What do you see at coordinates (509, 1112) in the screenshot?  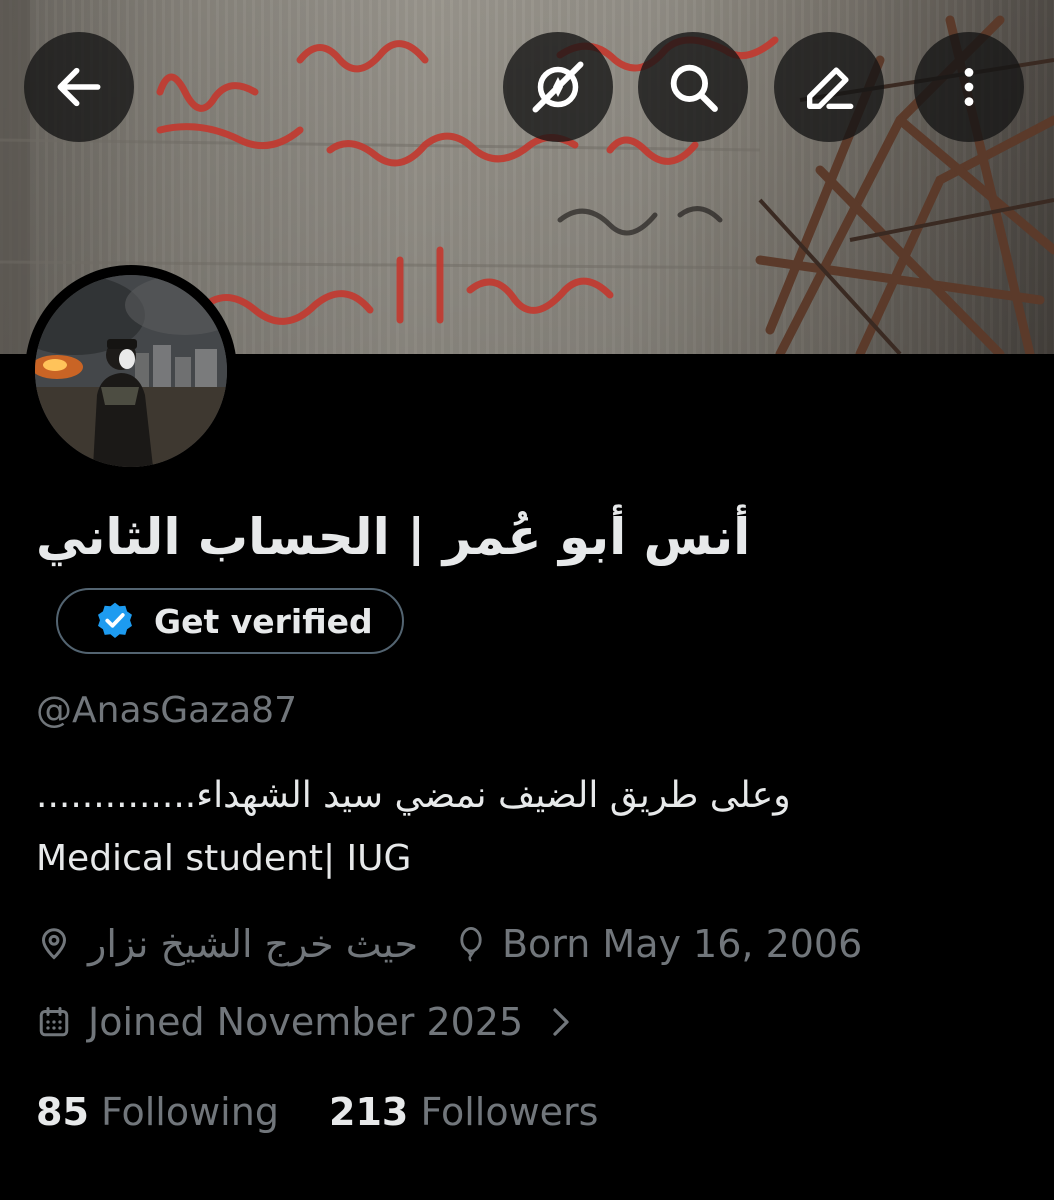 I see `followers-label: Followers` at bounding box center [509, 1112].